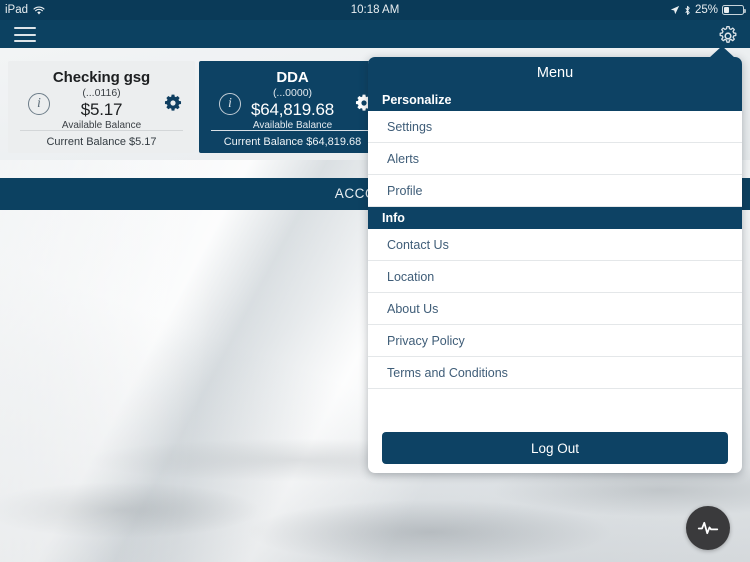 The image size is (750, 562). Describe the element at coordinates (555, 127) in the screenshot. I see `menu-item-settings: Settings` at that location.